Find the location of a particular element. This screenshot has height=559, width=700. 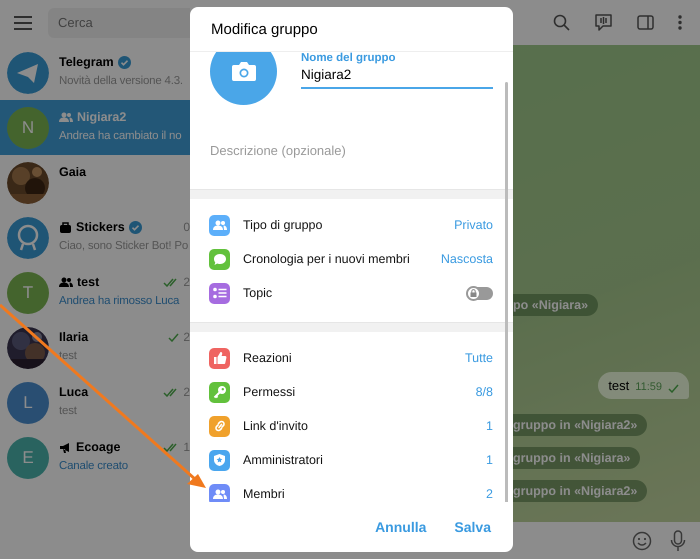

settings-row: Permessi 8/8 is located at coordinates (351, 392).